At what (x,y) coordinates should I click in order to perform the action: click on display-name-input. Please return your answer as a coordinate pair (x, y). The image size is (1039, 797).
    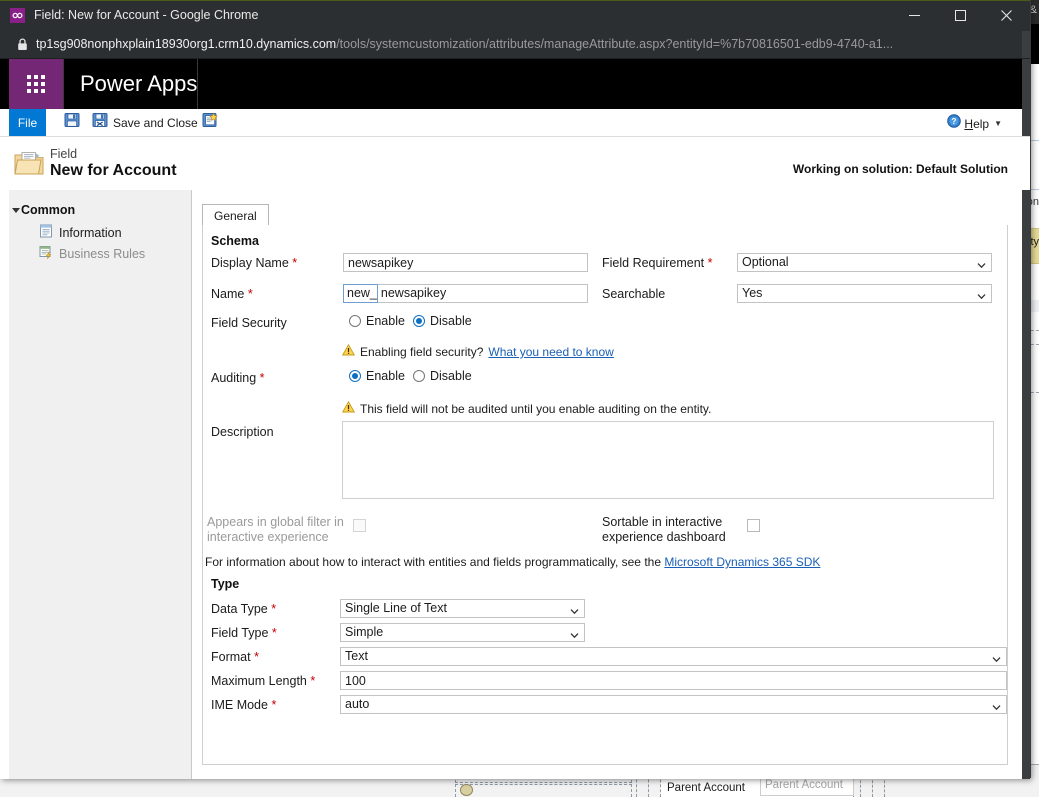
    Looking at the image, I should click on (465, 262).